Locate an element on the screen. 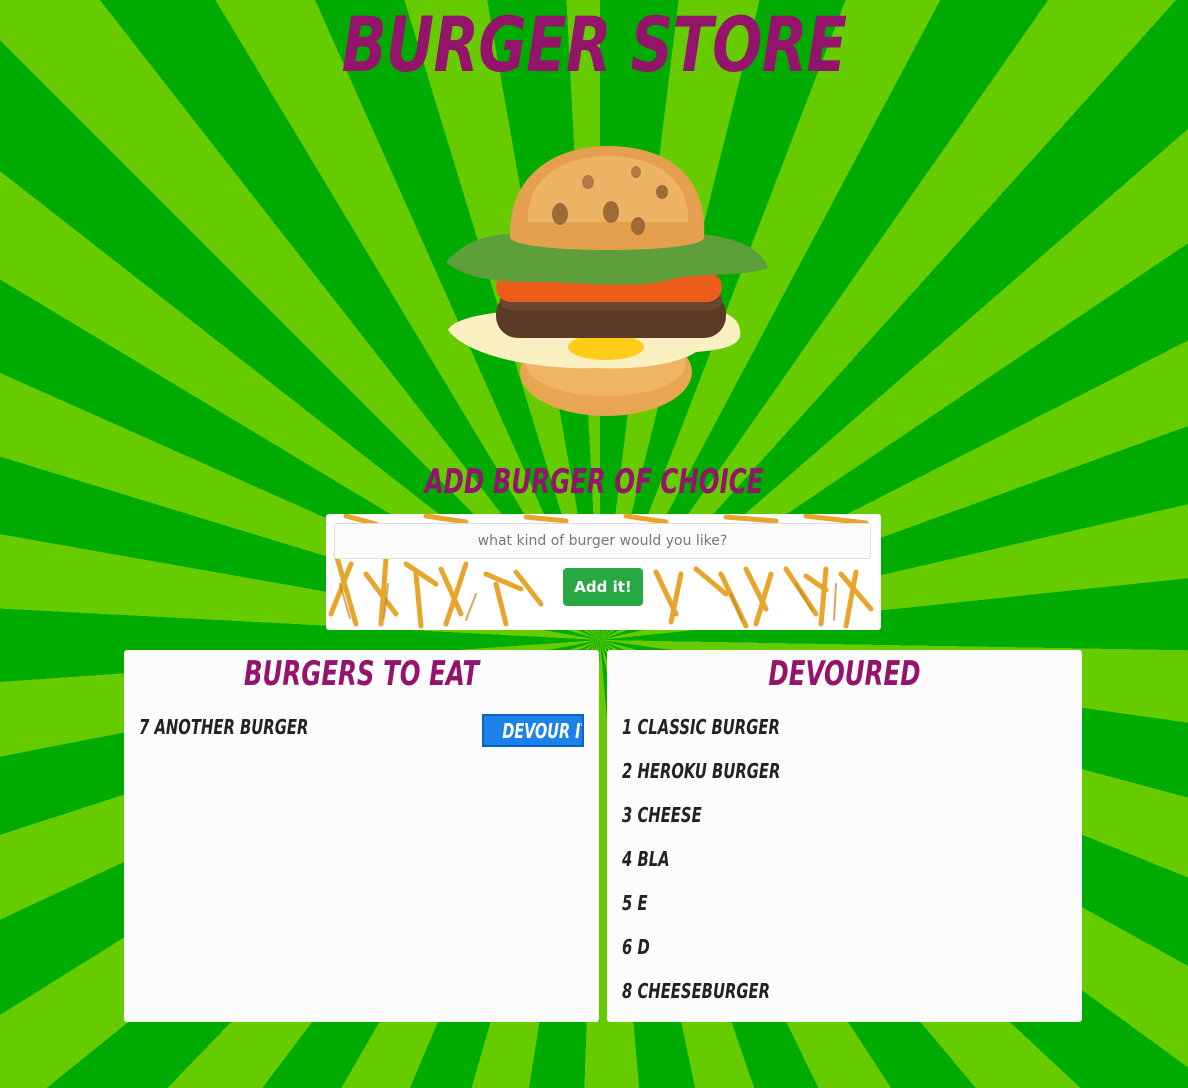 The width and height of the screenshot is (1188, 1088). page-title: Burger Store is located at coordinates (594, 44).